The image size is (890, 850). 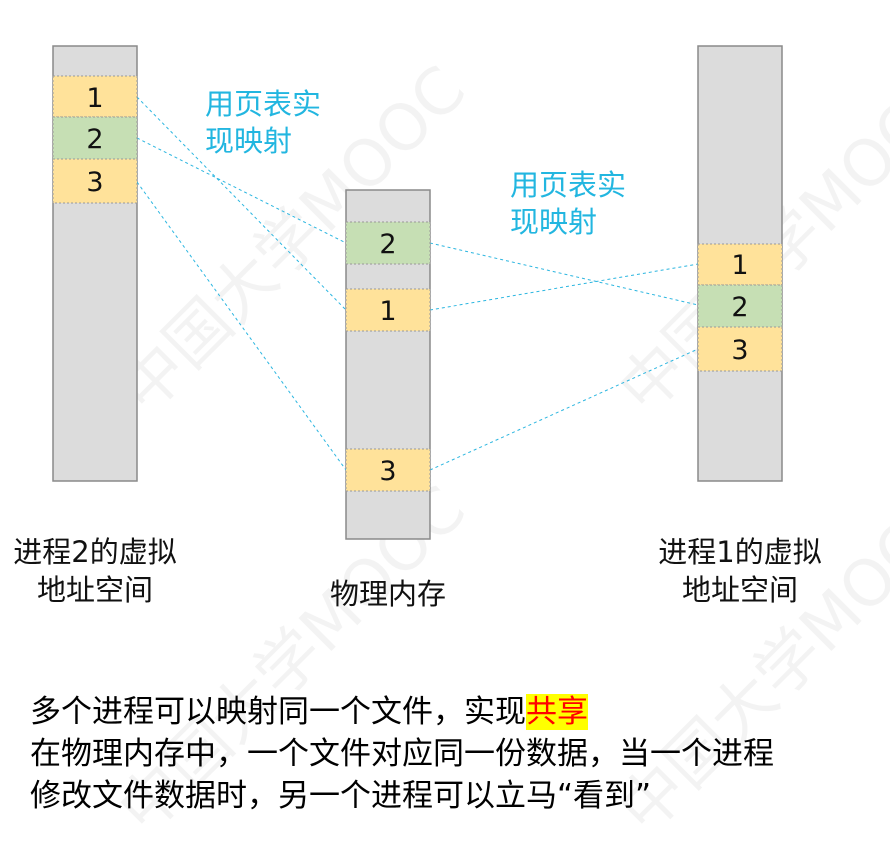 I want to click on caption-line: 进程1的虚拟, so click(x=740, y=552).